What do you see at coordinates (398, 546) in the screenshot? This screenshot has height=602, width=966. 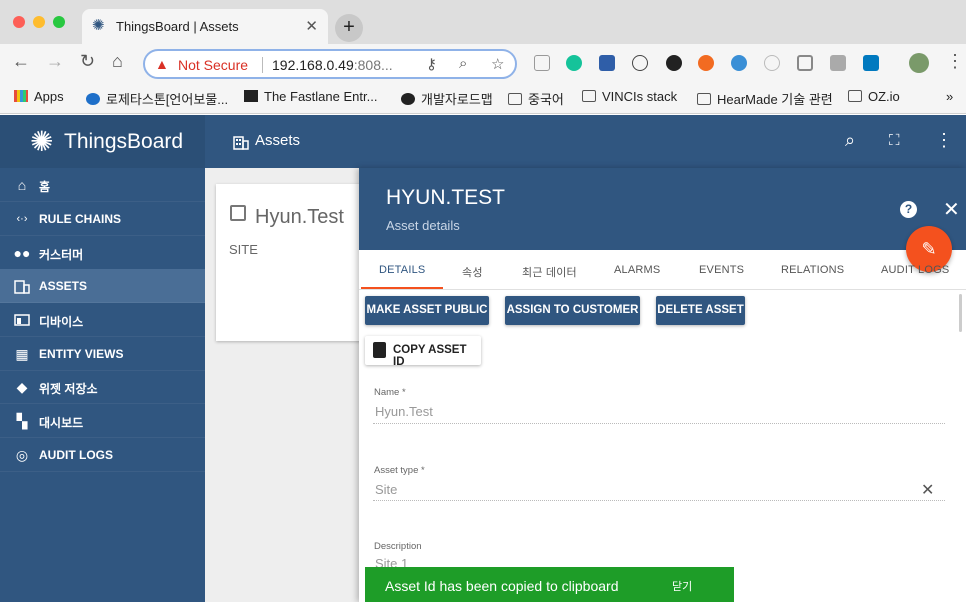 I see `description-label: Description` at bounding box center [398, 546].